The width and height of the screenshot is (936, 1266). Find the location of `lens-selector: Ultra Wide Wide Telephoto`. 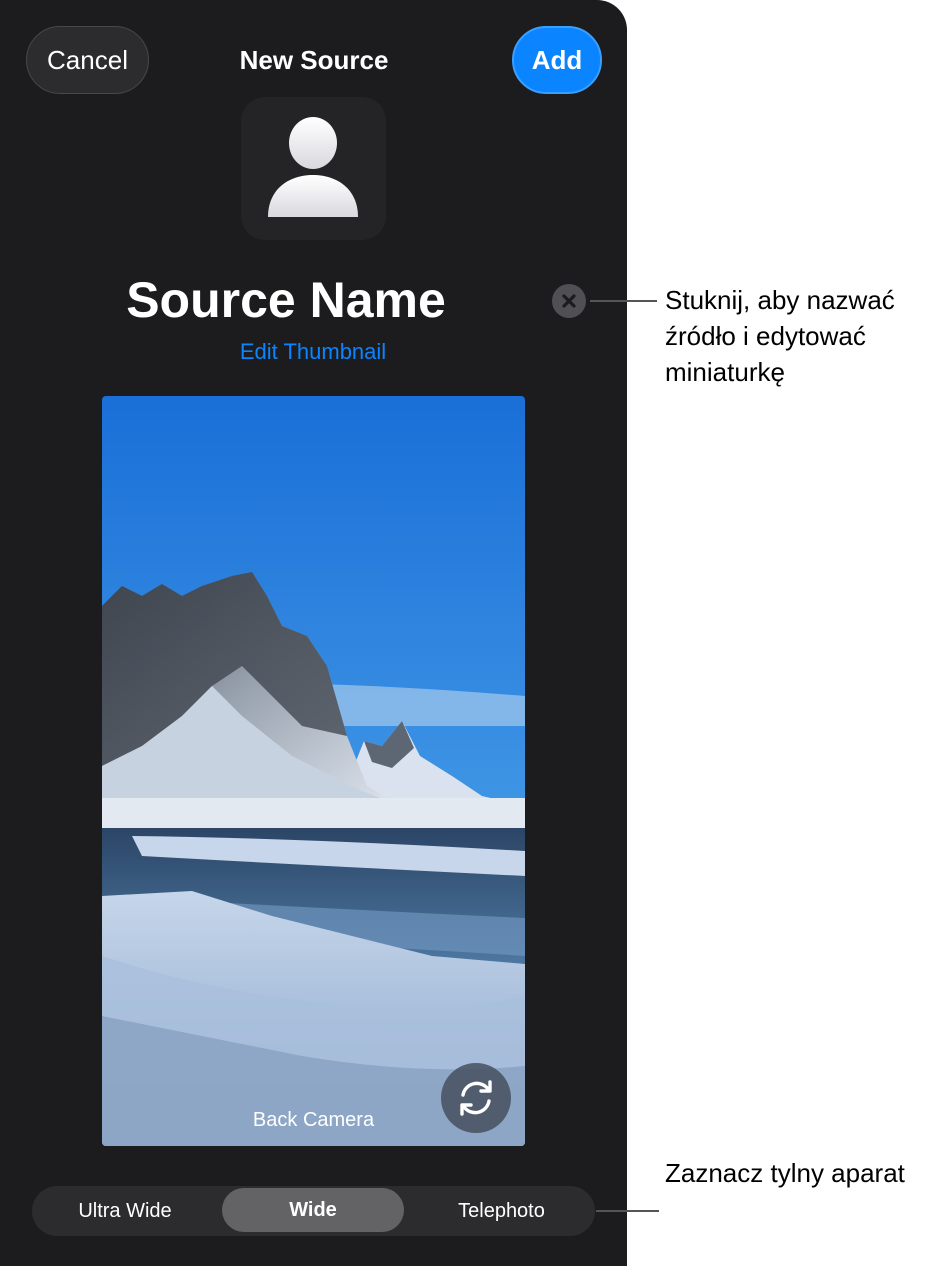

lens-selector: Ultra Wide Wide Telephoto is located at coordinates (313, 1211).